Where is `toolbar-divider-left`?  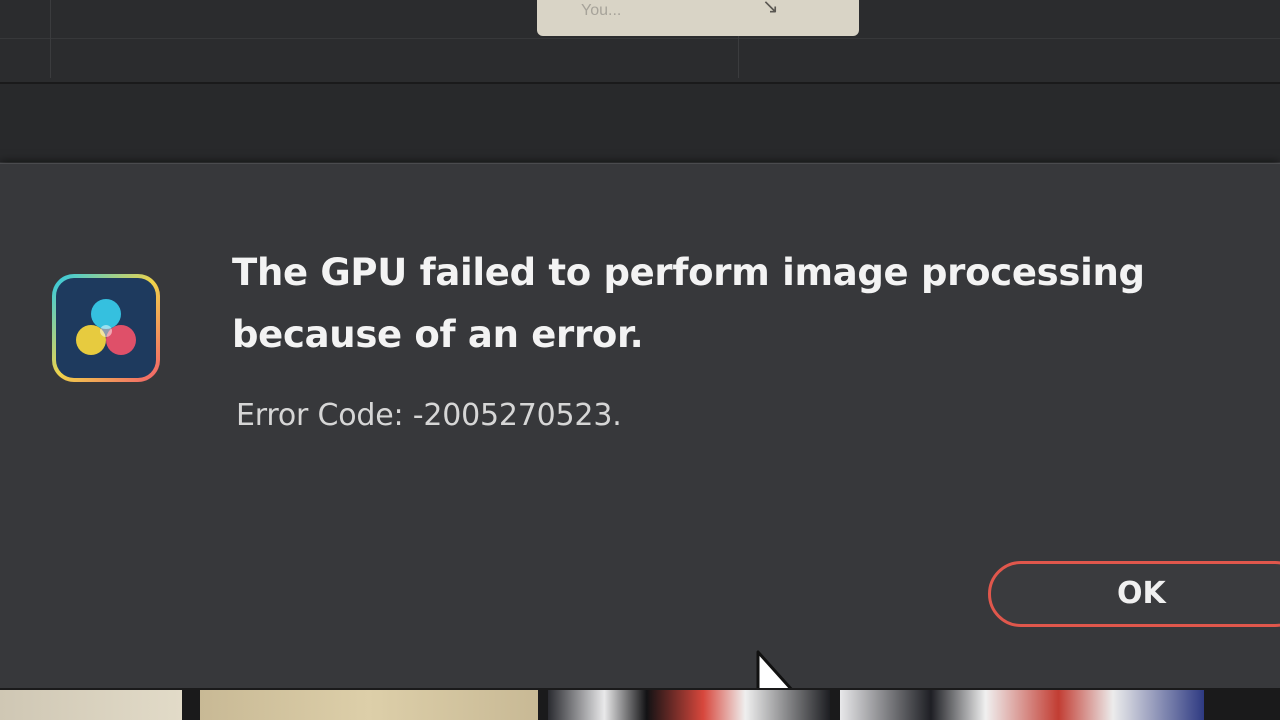 toolbar-divider-left is located at coordinates (50, 39).